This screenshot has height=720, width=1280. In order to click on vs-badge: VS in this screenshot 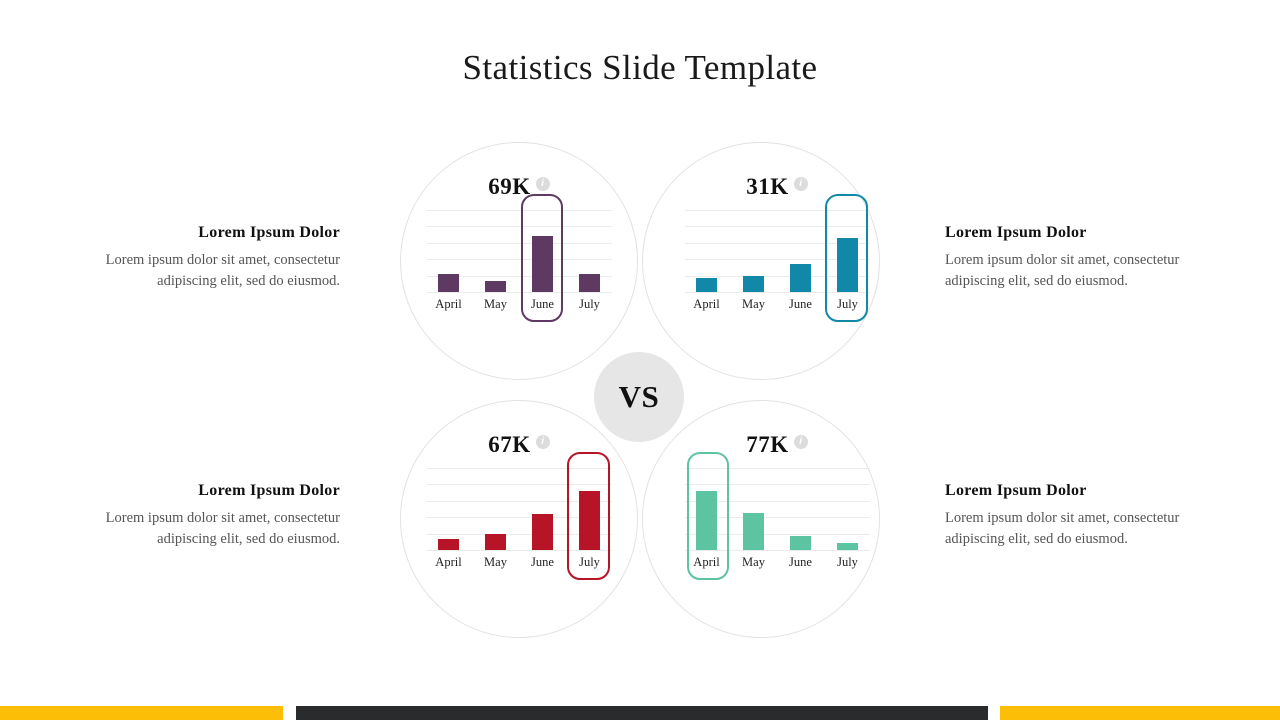, I will do `click(639, 397)`.